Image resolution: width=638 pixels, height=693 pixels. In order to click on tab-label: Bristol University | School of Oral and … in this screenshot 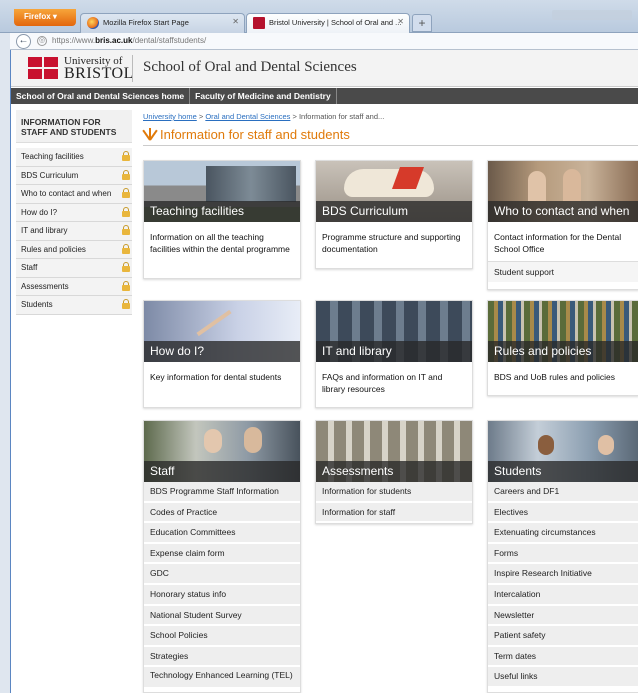, I will do `click(335, 22)`.